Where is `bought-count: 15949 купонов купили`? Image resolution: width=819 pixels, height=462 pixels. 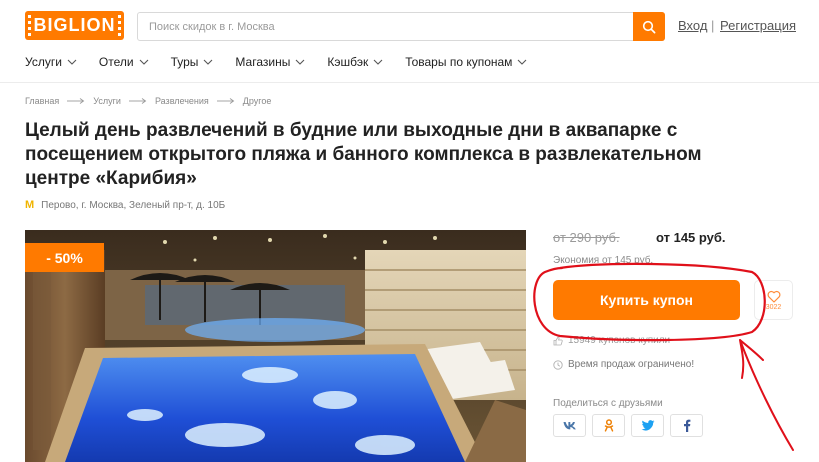 bought-count: 15949 купонов купили is located at coordinates (611, 340).